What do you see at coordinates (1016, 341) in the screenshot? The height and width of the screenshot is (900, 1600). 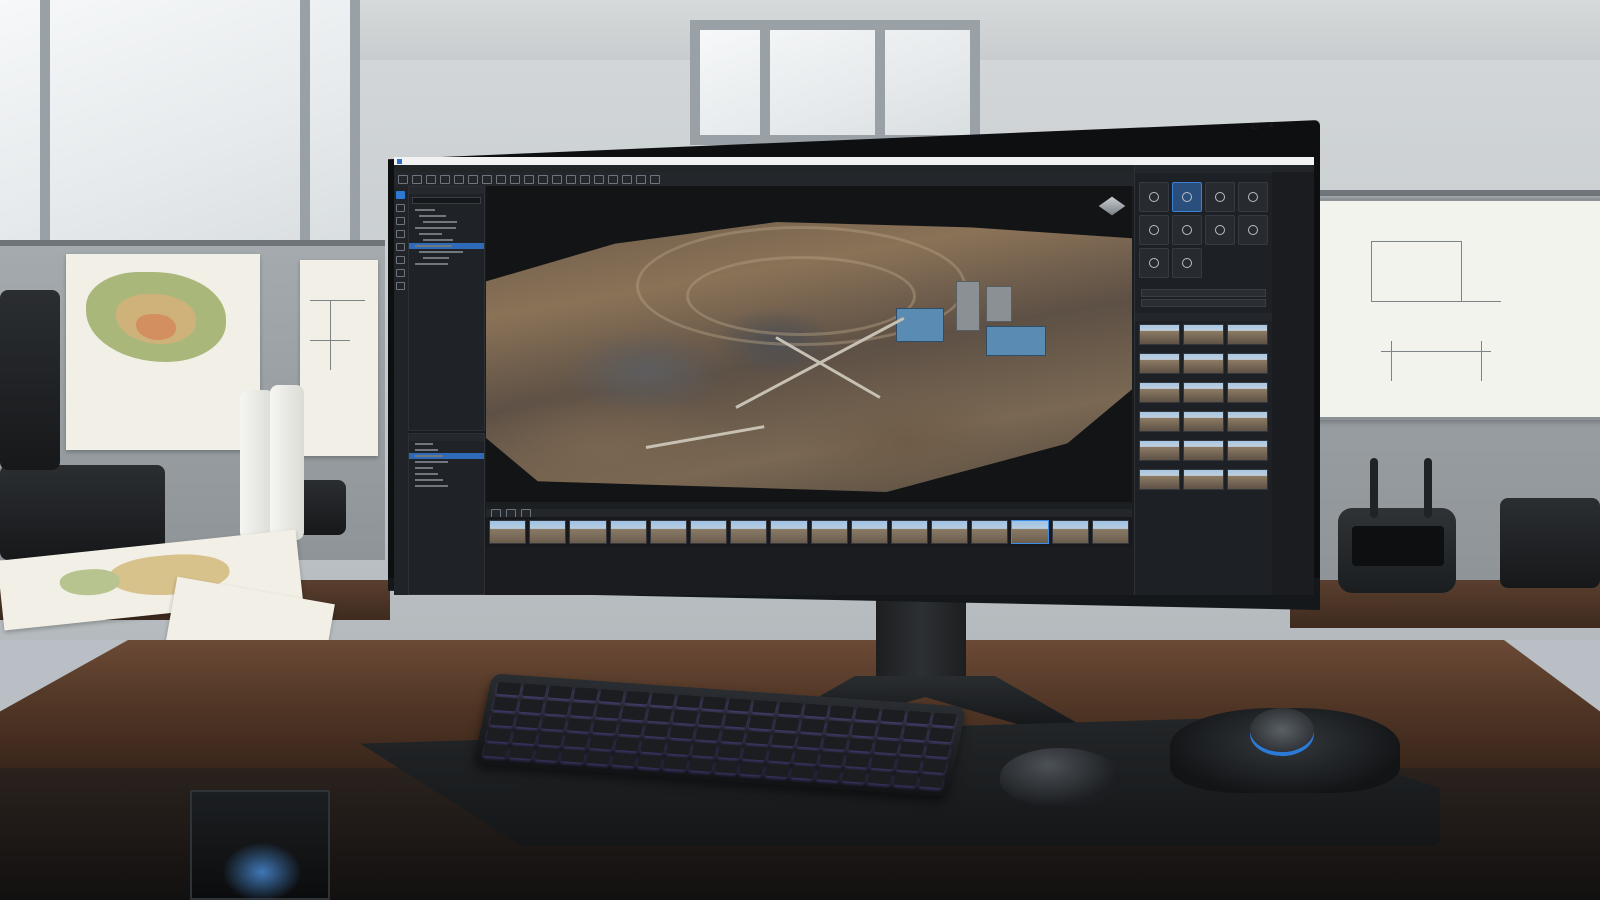 I see `processing-plant-hall` at bounding box center [1016, 341].